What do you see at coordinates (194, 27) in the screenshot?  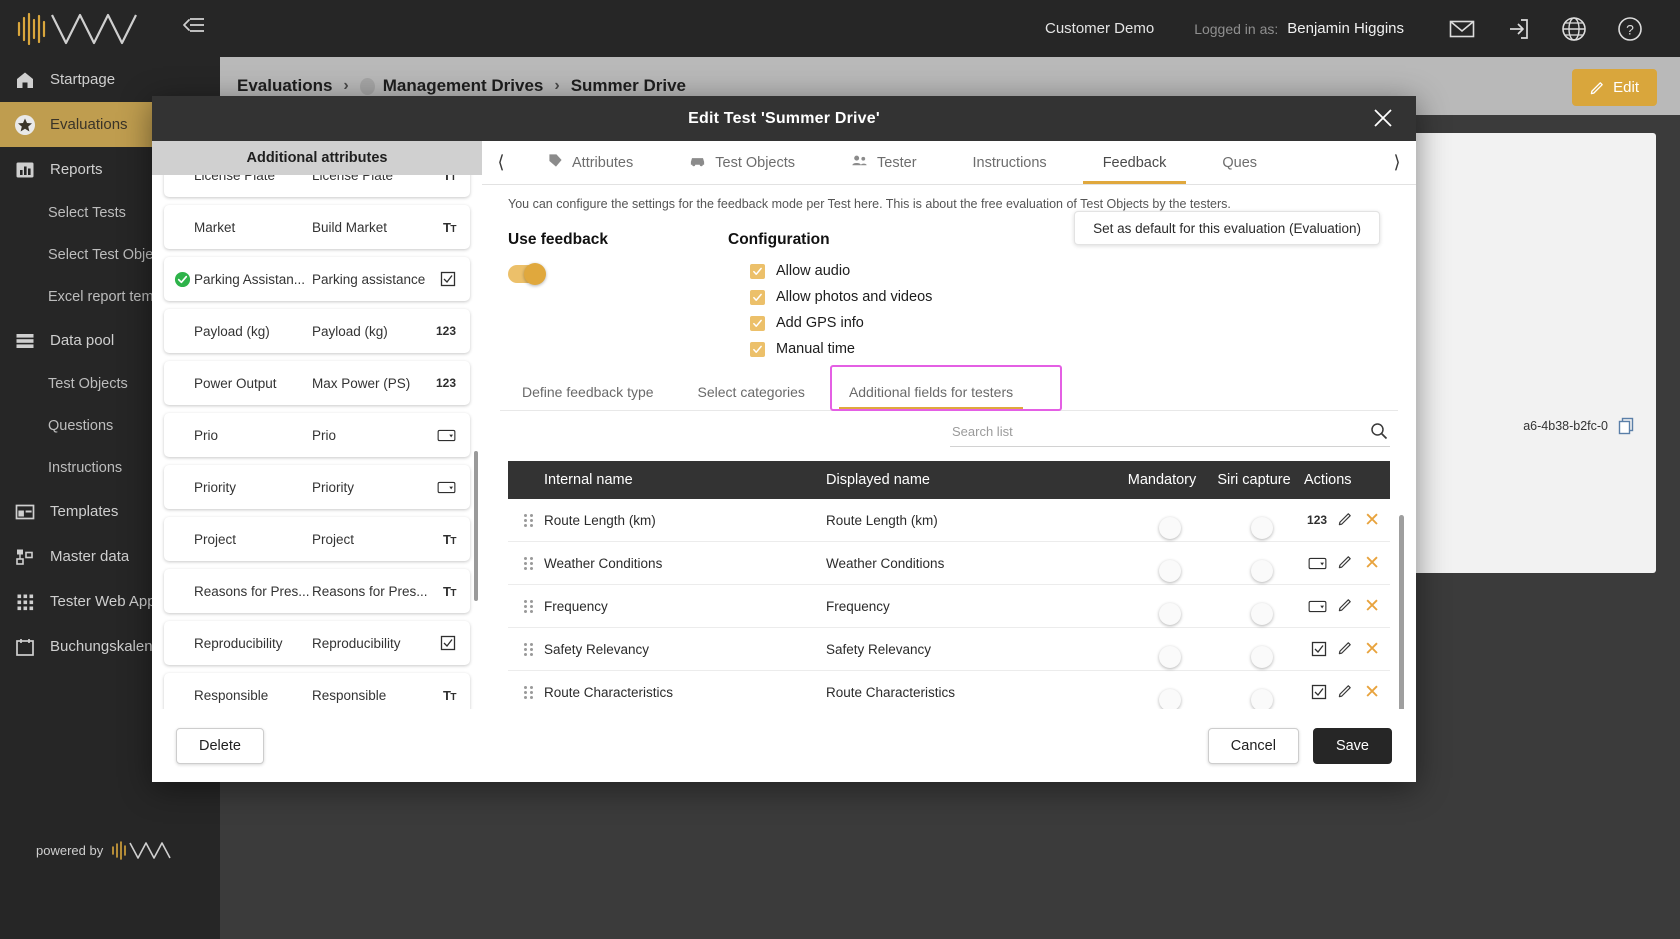 I see `collapse-sidebar-icon` at bounding box center [194, 27].